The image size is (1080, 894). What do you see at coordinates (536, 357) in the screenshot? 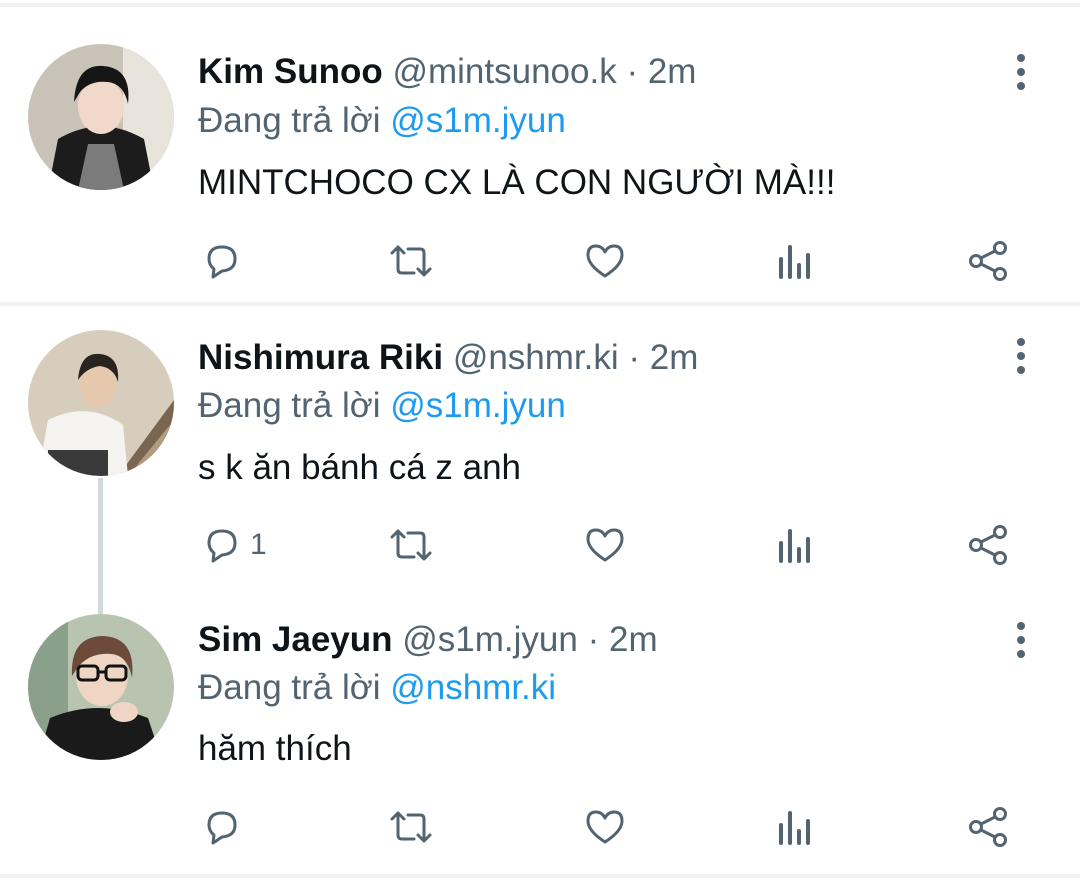
I see `handle: @nshmr.ki` at bounding box center [536, 357].